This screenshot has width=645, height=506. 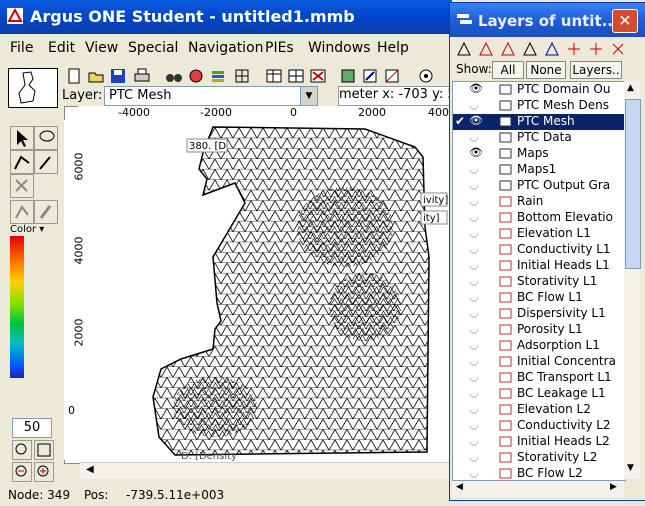 I want to click on layers-titlebar: Layers of untit... ✕, so click(x=547, y=20).